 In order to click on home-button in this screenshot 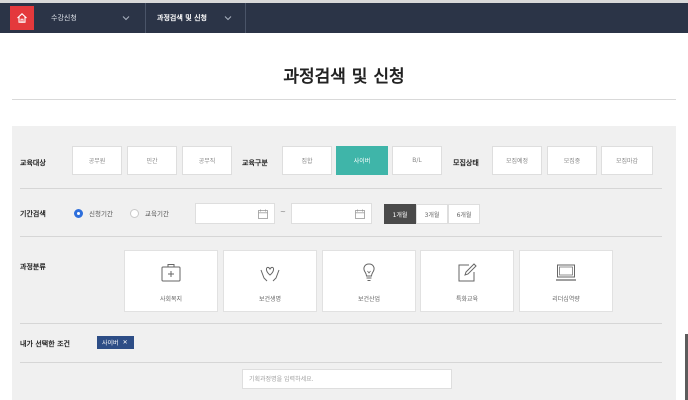, I will do `click(22, 18)`.